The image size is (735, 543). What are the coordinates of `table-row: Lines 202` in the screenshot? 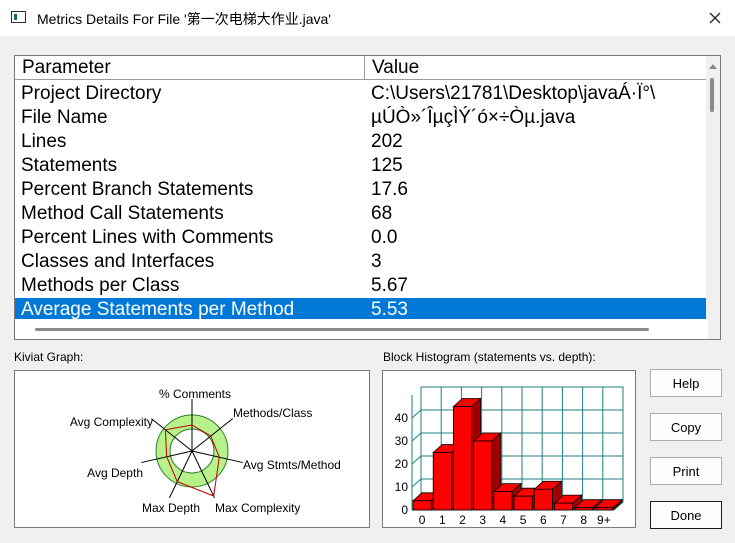 It's located at (361, 142).